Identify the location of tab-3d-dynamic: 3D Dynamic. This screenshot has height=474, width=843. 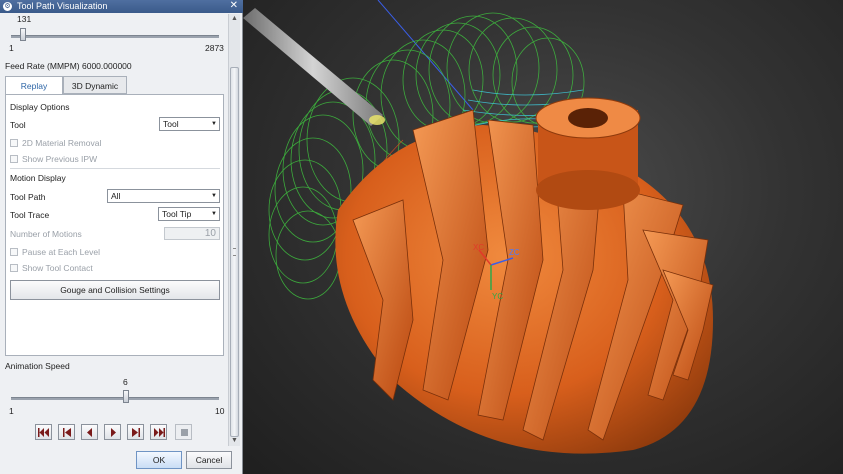
(95, 85).